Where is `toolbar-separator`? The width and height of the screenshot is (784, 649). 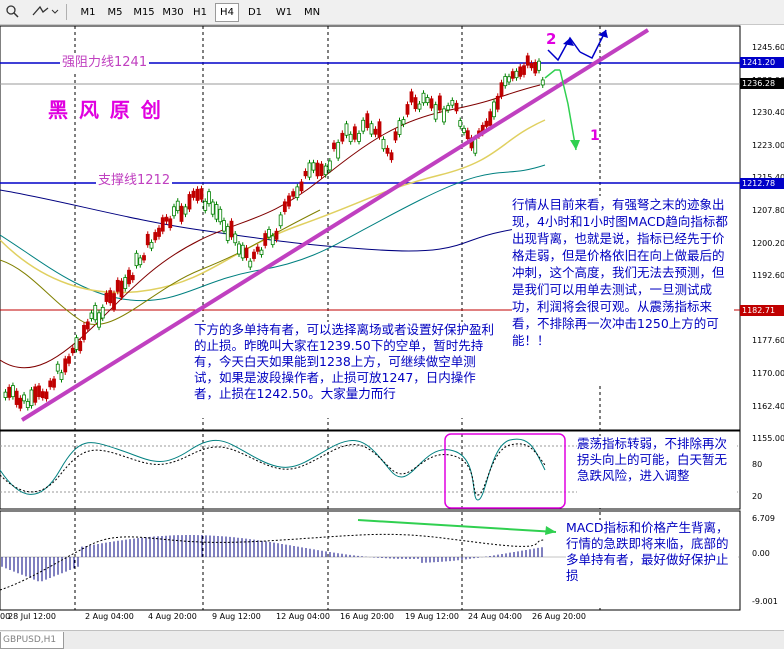
toolbar-separator is located at coordinates (66, 12).